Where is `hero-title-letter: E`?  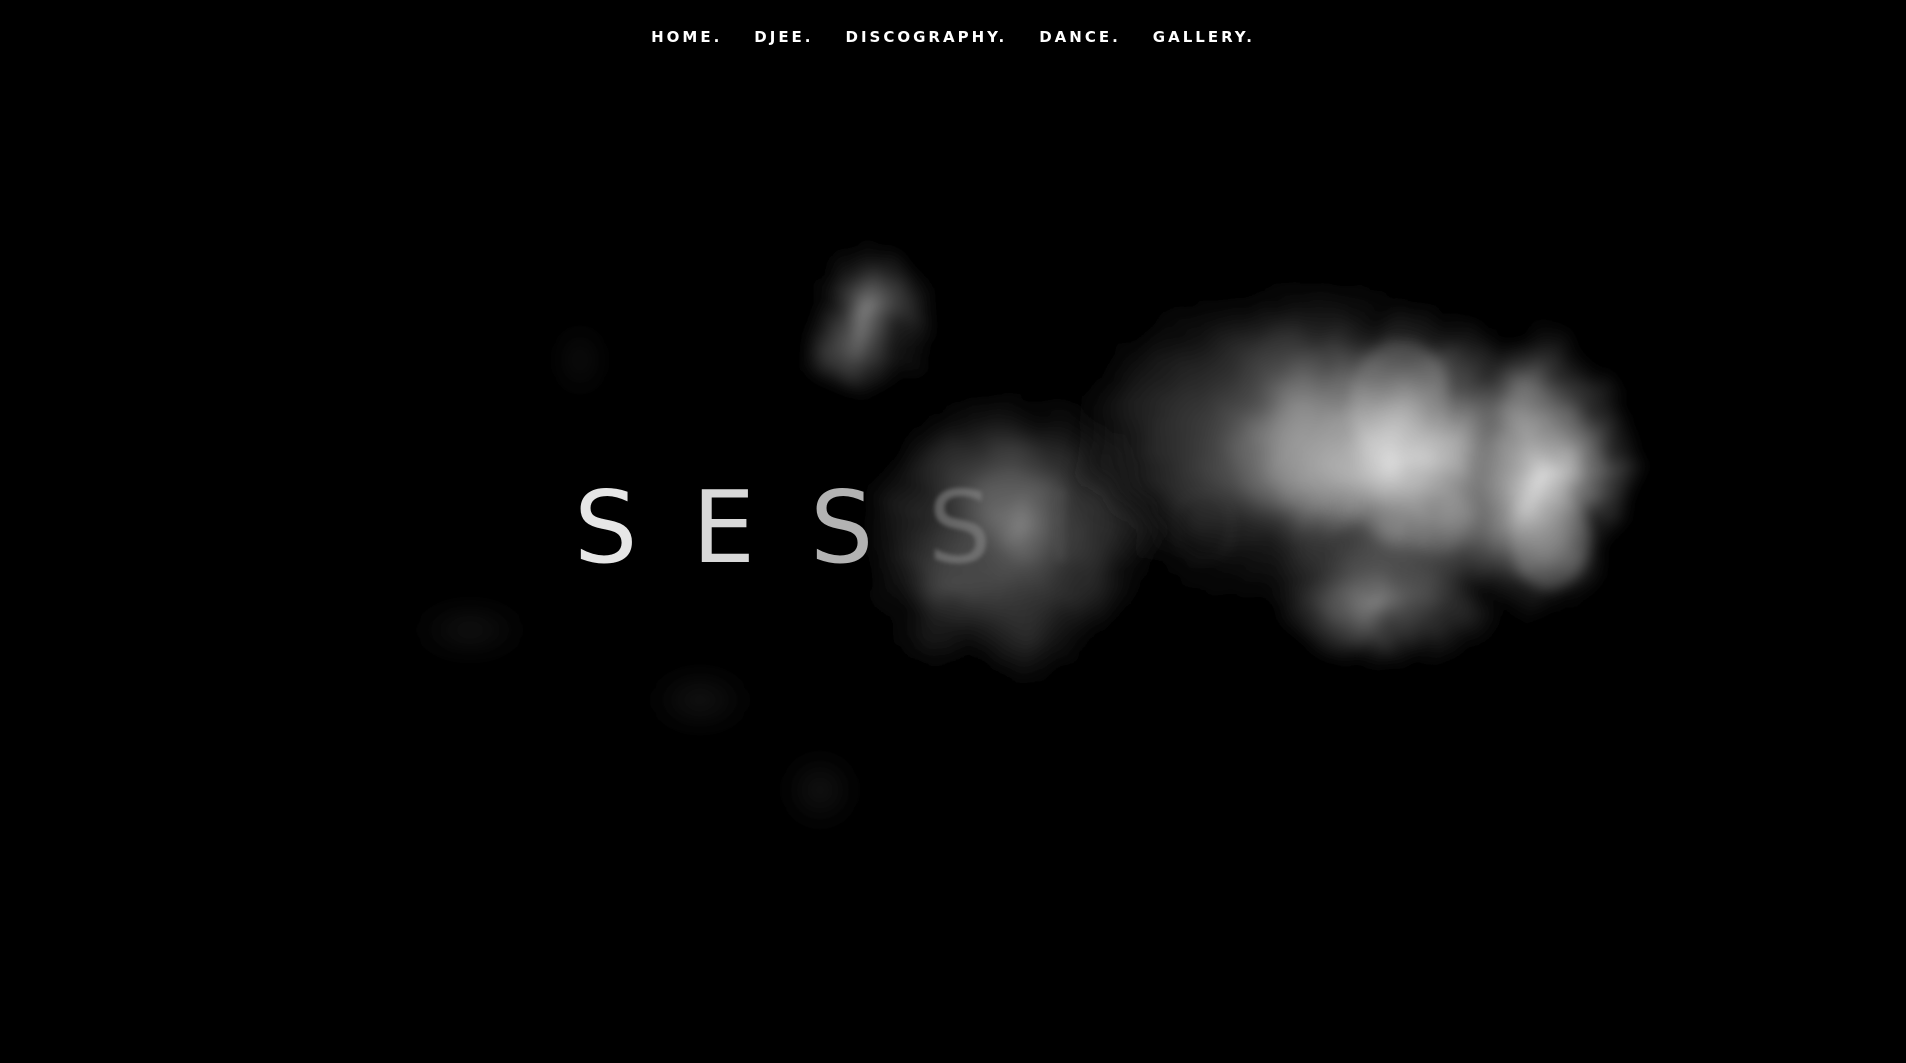
hero-title-letter: E is located at coordinates (724, 527).